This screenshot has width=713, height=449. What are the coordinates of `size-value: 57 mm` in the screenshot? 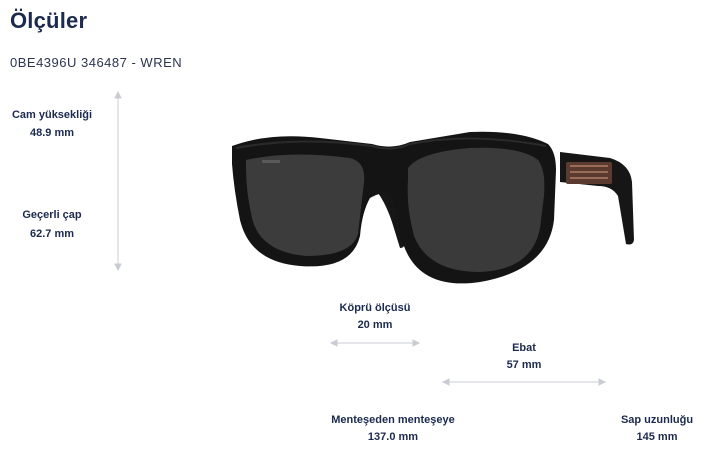 It's located at (524, 365).